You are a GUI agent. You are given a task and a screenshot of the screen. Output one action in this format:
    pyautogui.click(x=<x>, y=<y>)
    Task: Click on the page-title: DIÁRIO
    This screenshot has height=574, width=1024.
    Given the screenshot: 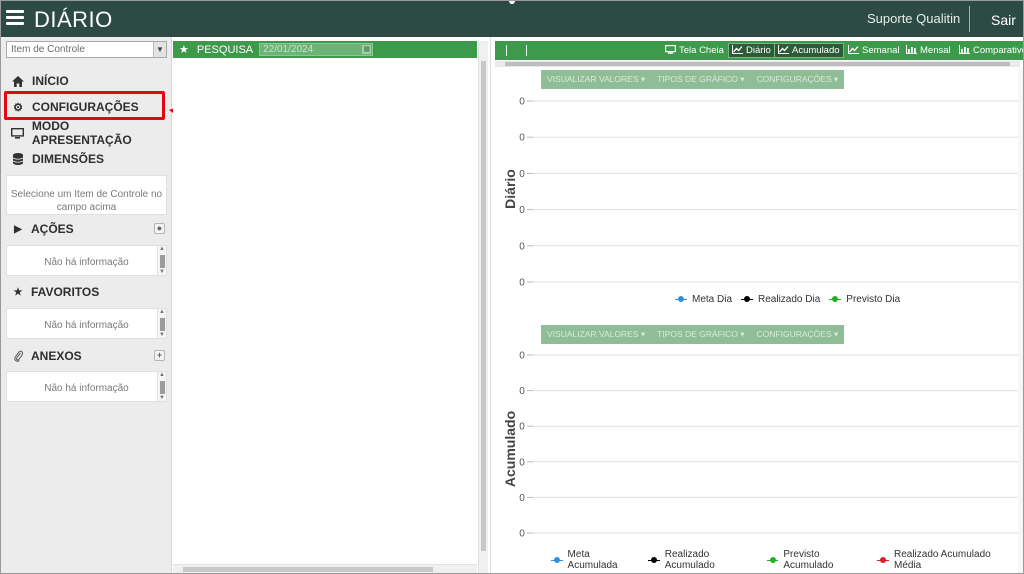 What is the action you would take?
    pyautogui.click(x=73, y=19)
    